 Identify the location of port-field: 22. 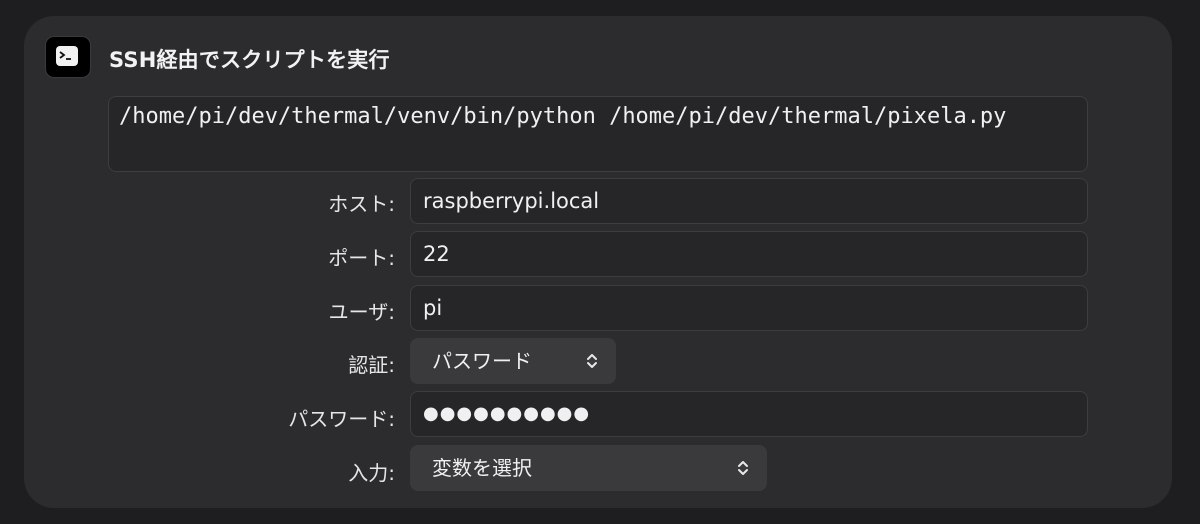
(749, 254).